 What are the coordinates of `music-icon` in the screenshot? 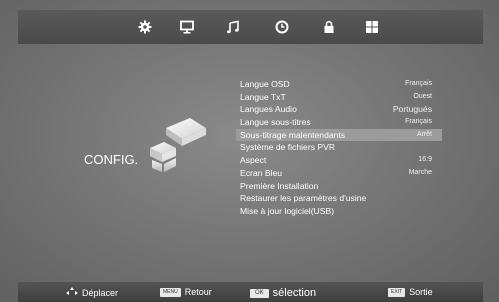 It's located at (233, 27).